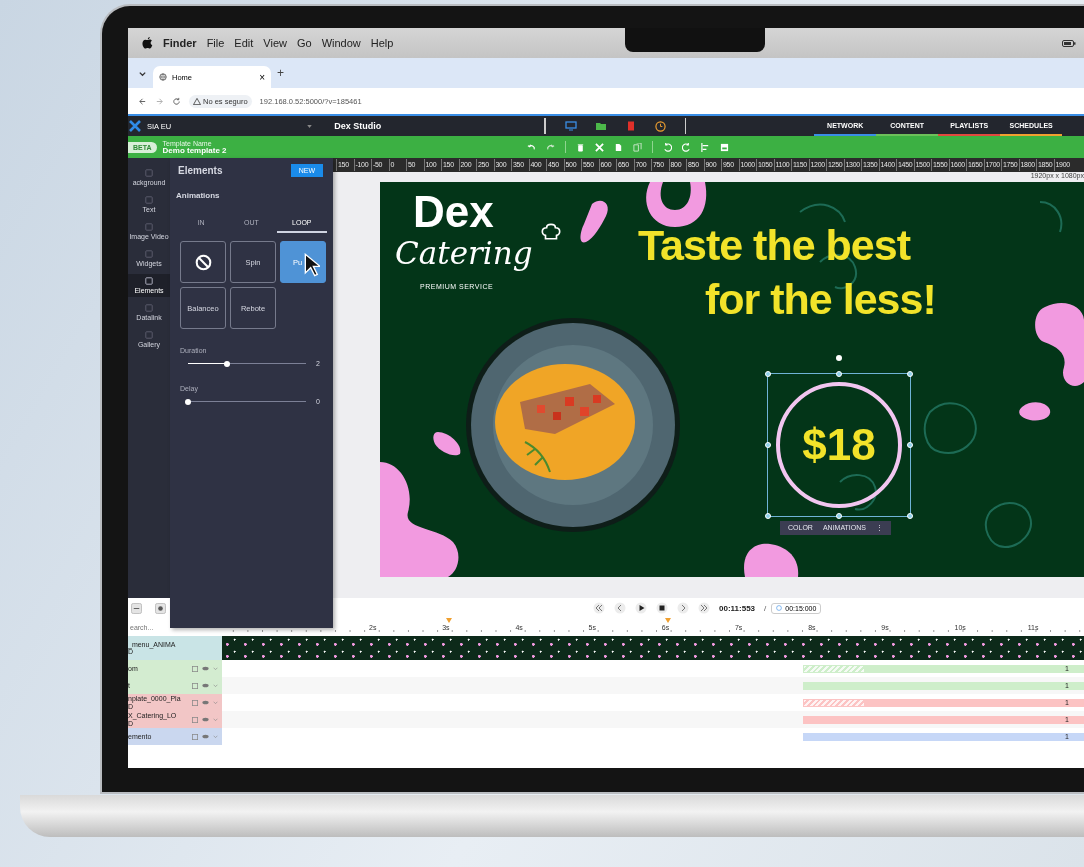 This screenshot has width=1084, height=867. Describe the element at coordinates (580, 147) in the screenshot. I see `trash-icon` at that location.